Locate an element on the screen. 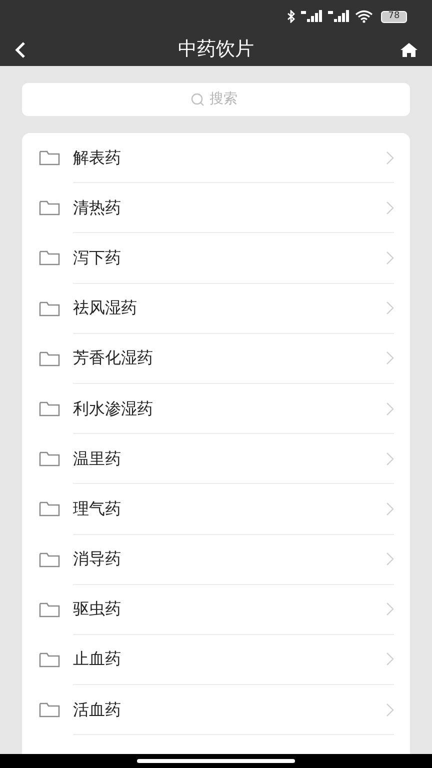  category-label: 解表药 is located at coordinates (97, 157).